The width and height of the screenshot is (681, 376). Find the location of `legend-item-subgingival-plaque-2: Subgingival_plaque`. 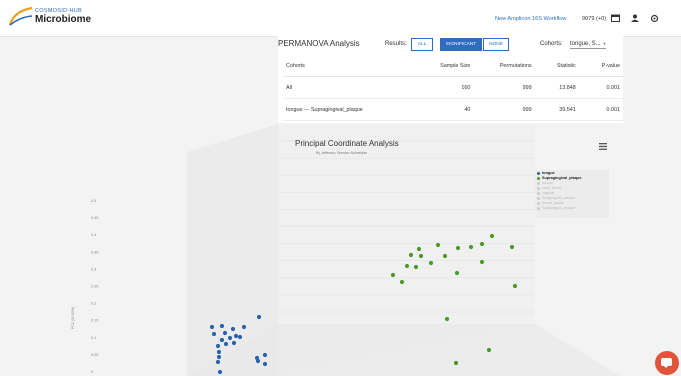

legend-item-subgingival-plaque-2: Subgingival_plaque is located at coordinates (556, 208).